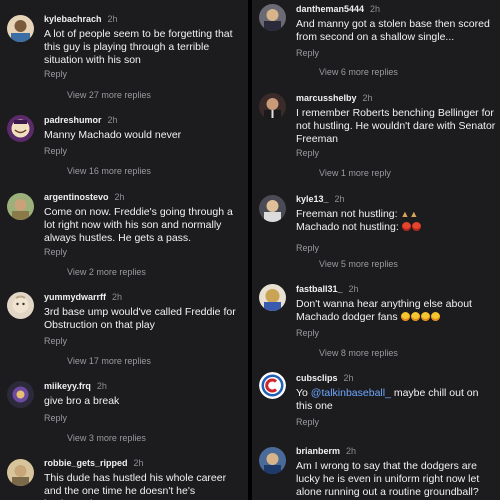 This screenshot has width=500, height=500. I want to click on comment-username: fastball31_ 2h, so click(327, 289).